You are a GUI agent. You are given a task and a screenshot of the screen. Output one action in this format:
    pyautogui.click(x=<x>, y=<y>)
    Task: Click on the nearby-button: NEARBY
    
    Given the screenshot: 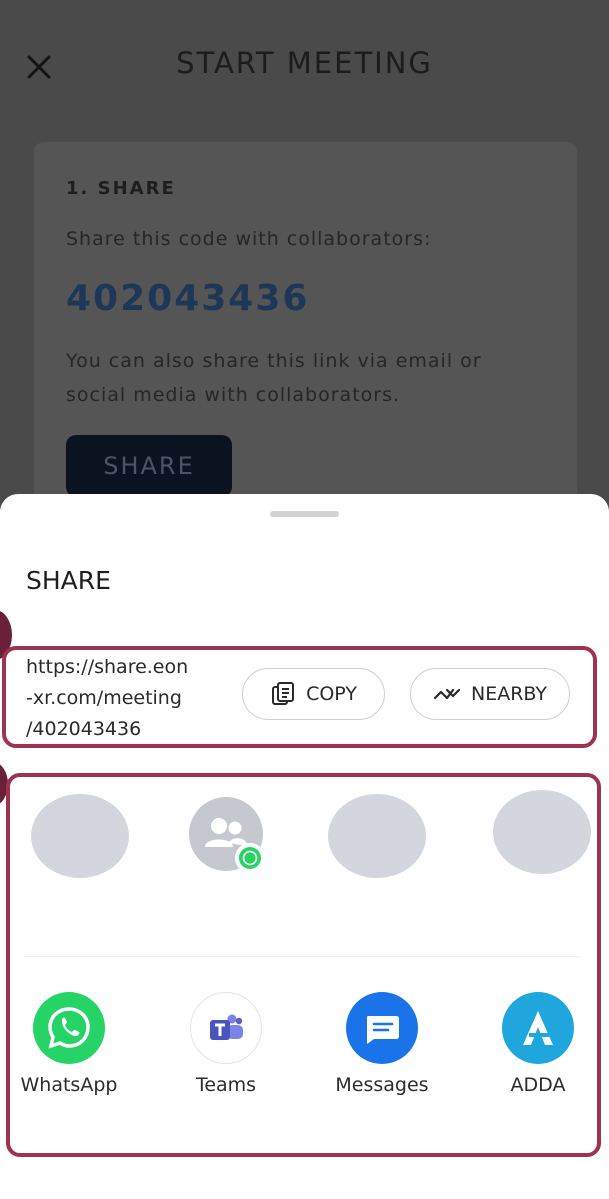 What is the action you would take?
    pyautogui.click(x=490, y=694)
    